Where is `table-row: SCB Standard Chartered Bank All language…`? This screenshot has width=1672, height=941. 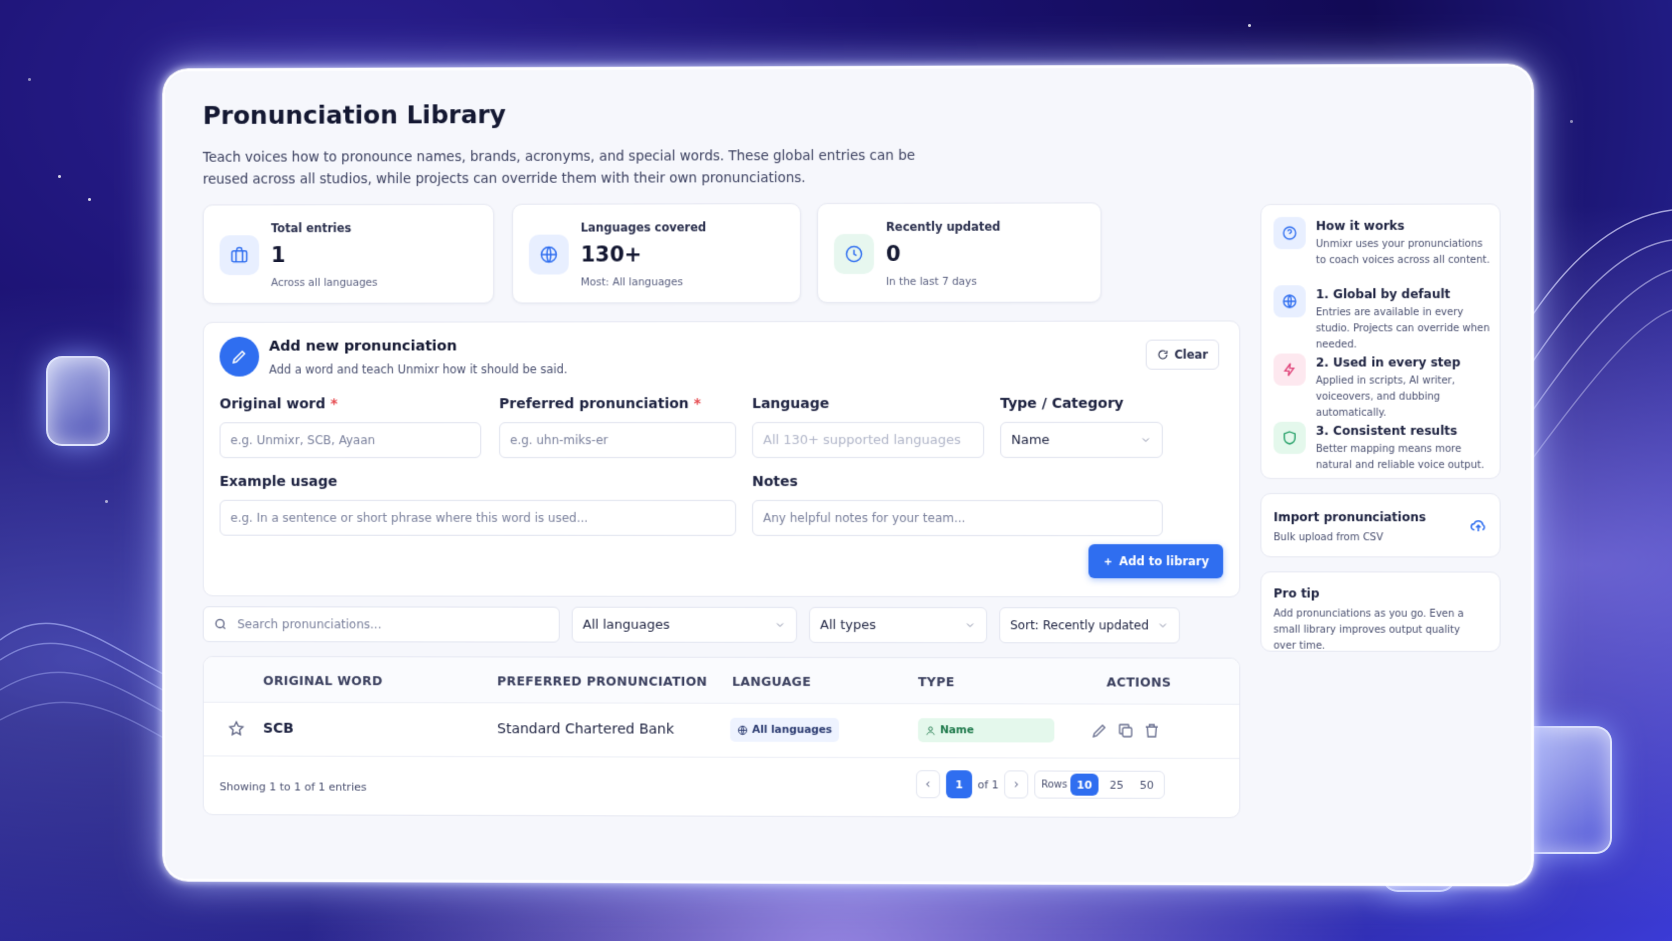
table-row: SCB Standard Chartered Bank All language… is located at coordinates (722, 731).